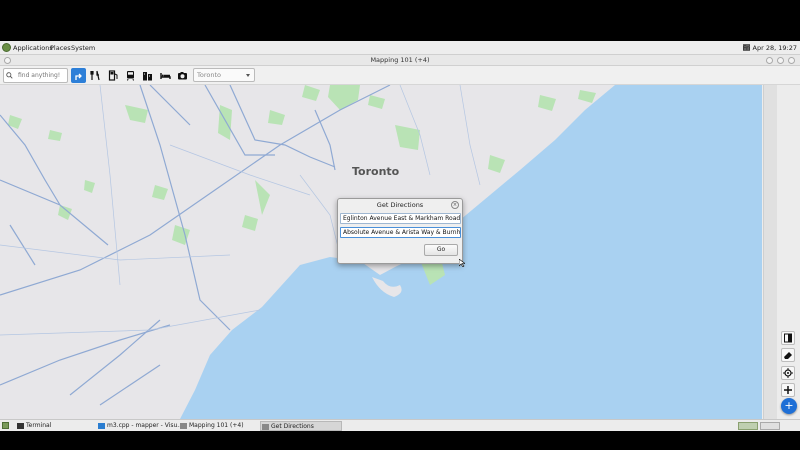 This screenshot has height=450, width=800. I want to click on city-select: Toronto, so click(224, 75).